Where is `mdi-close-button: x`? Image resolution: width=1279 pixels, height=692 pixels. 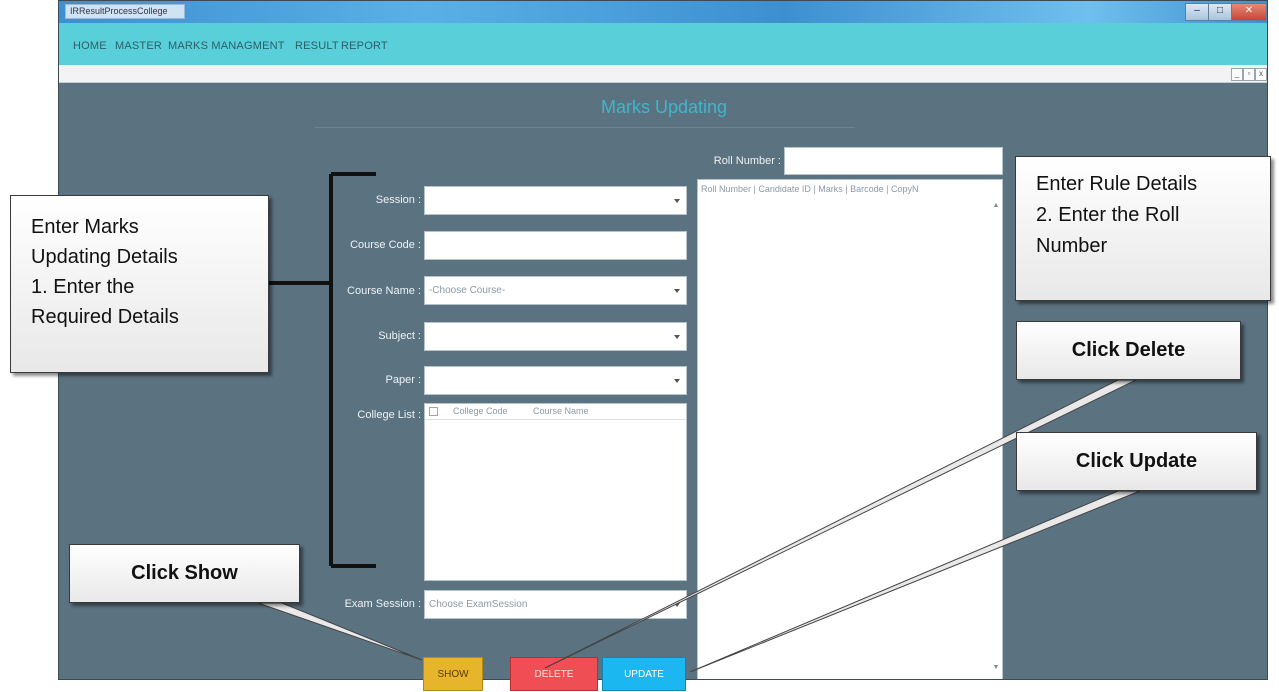 mdi-close-button: x is located at coordinates (1261, 74).